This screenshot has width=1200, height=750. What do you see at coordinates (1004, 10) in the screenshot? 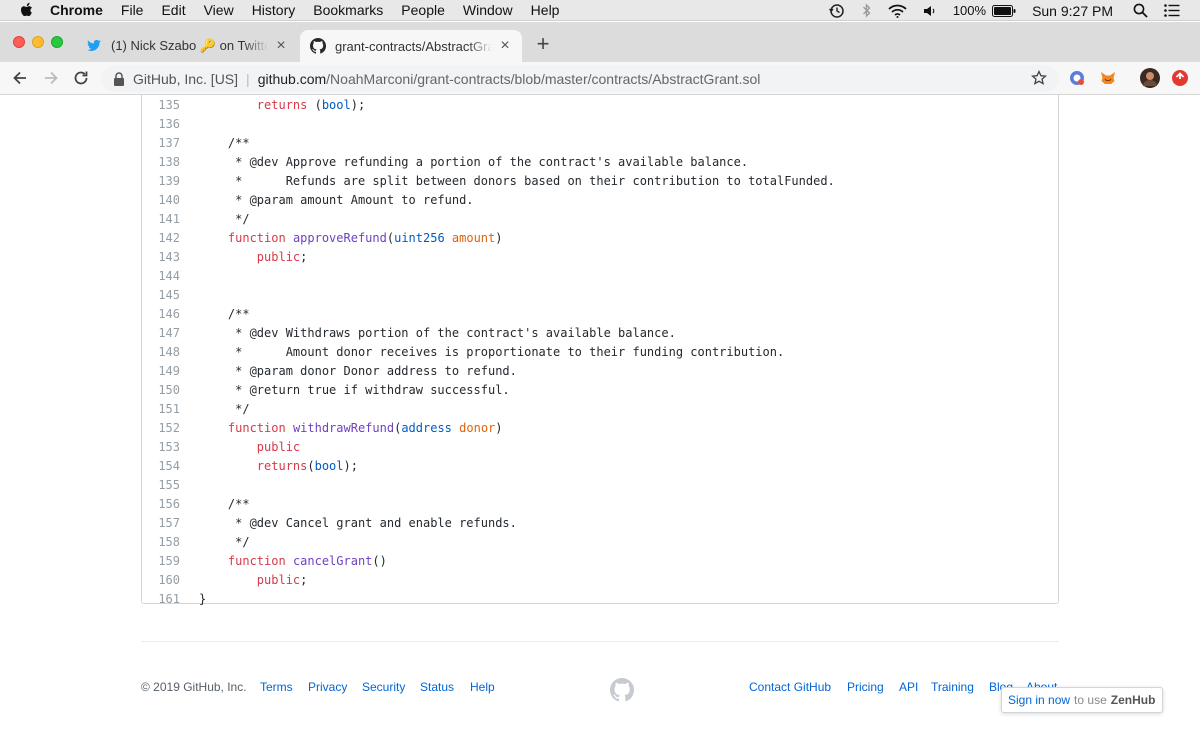
I see `battery-icon` at bounding box center [1004, 10].